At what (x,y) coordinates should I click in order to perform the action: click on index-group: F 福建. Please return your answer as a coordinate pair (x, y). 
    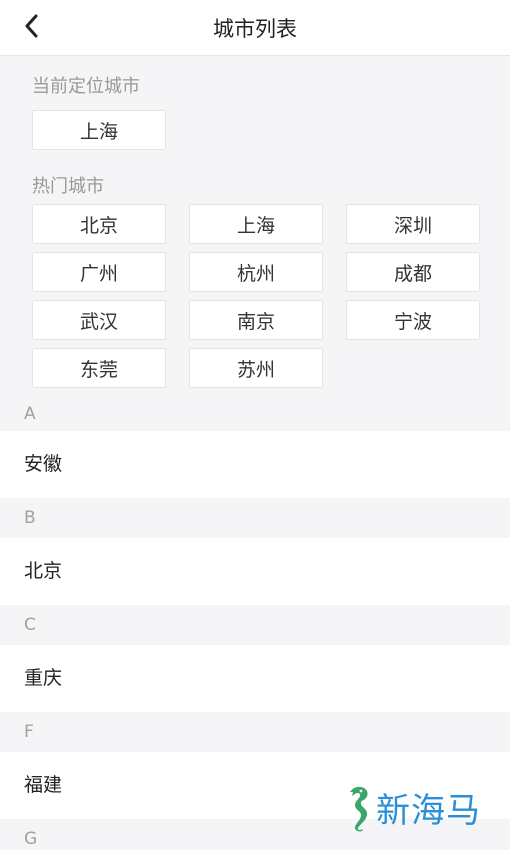
    Looking at the image, I should click on (255, 765).